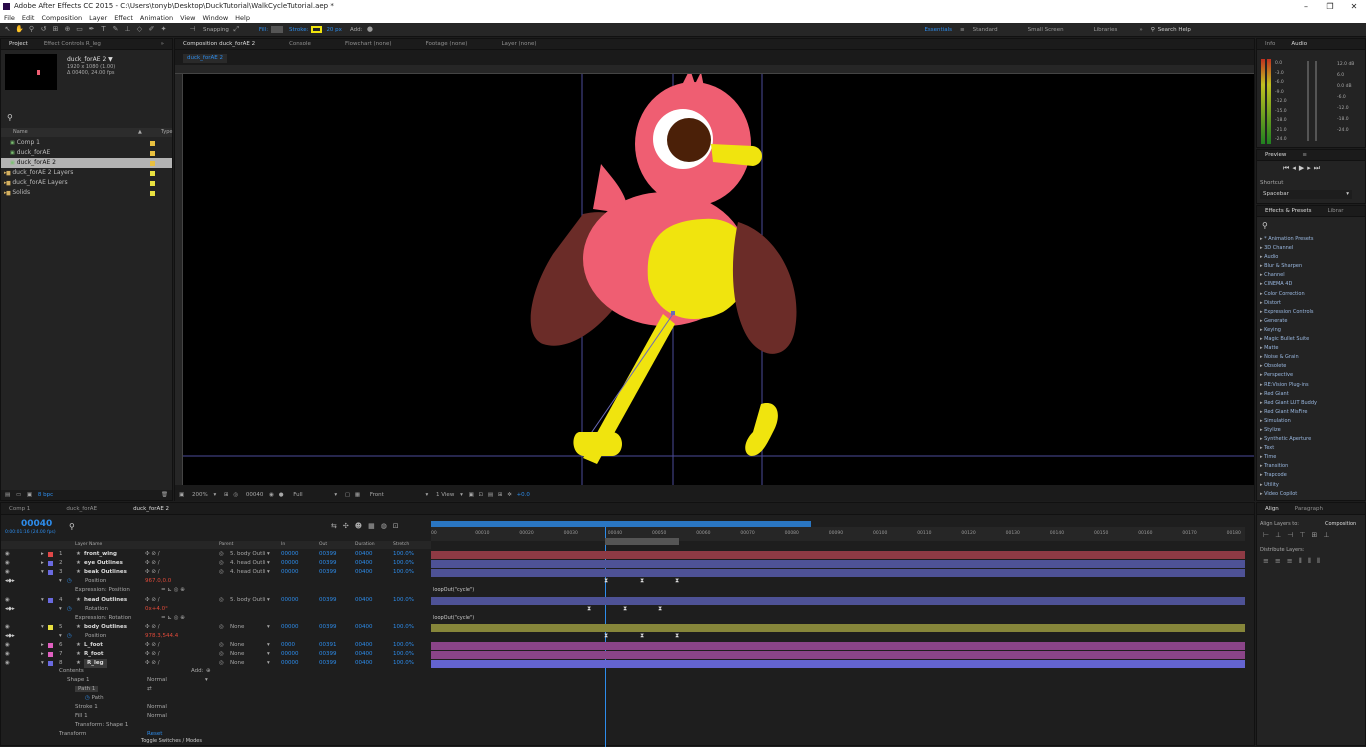 This screenshot has width=1366, height=747. Describe the element at coordinates (29, 495) in the screenshot. I see `new-comp-icon: ▣` at that location.